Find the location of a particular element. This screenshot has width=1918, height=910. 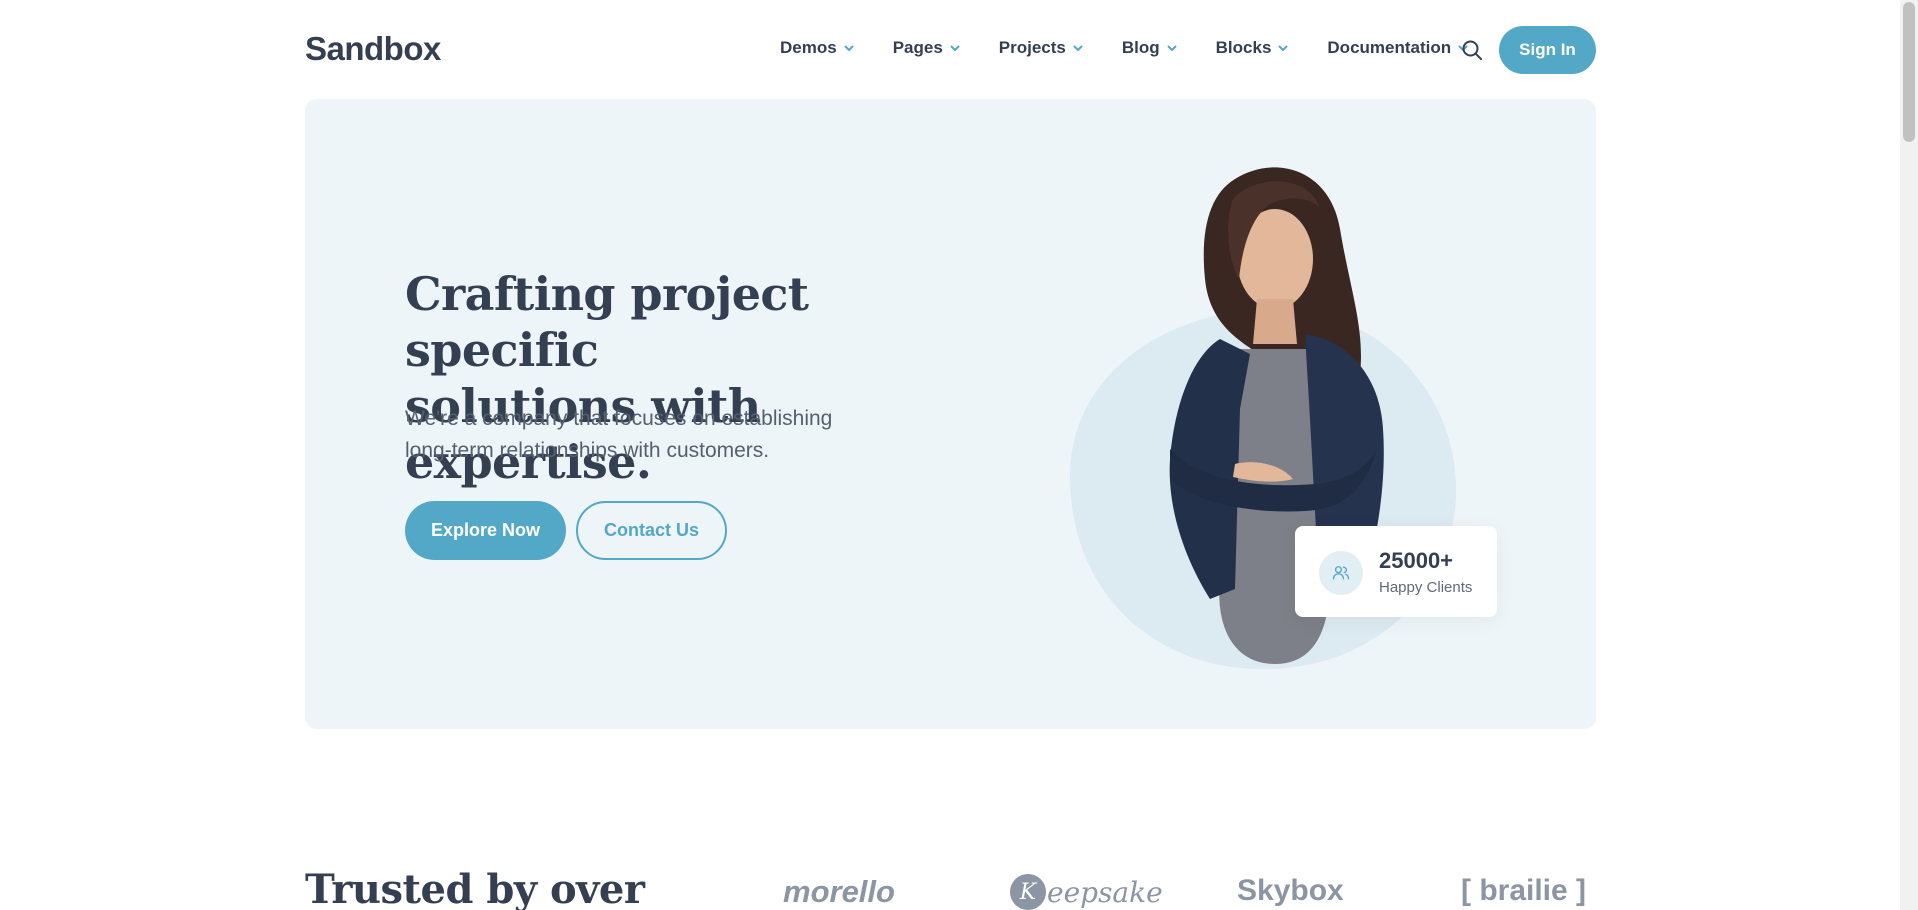

trusted-title: Trusted by over is located at coordinates (475, 888).